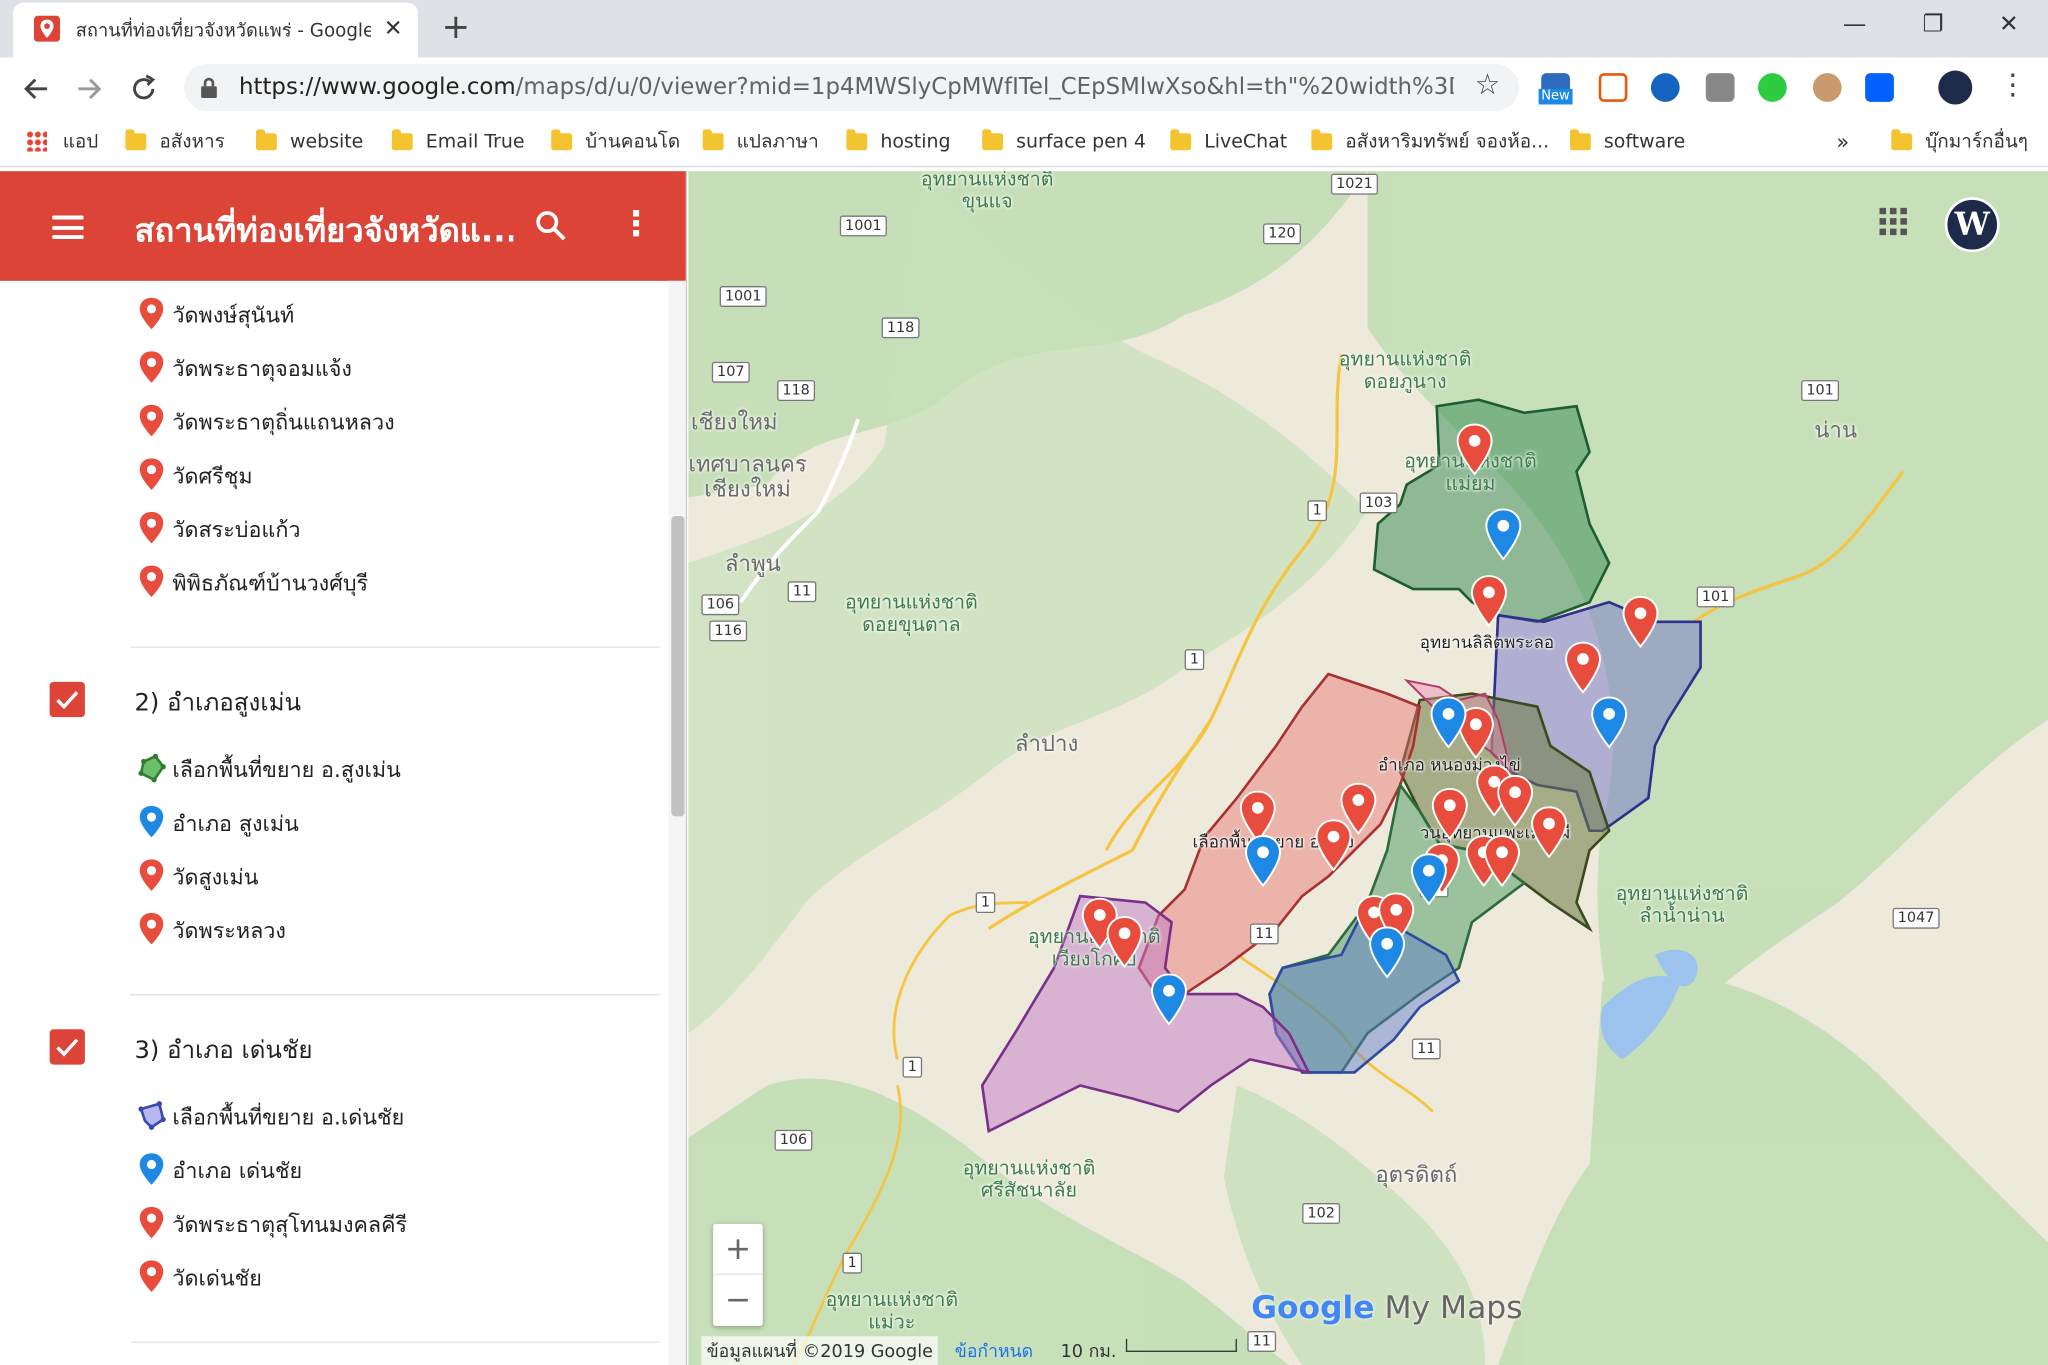  I want to click on polygon-icon, so click(152, 768).